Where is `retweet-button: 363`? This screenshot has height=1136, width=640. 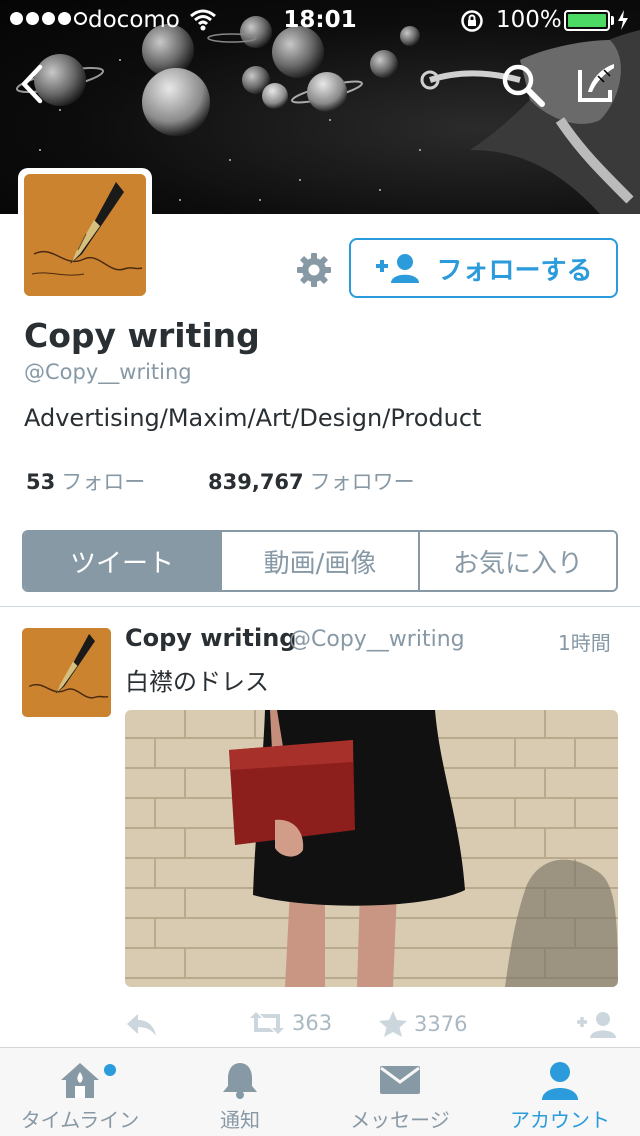 retweet-button: 363 is located at coordinates (290, 1023).